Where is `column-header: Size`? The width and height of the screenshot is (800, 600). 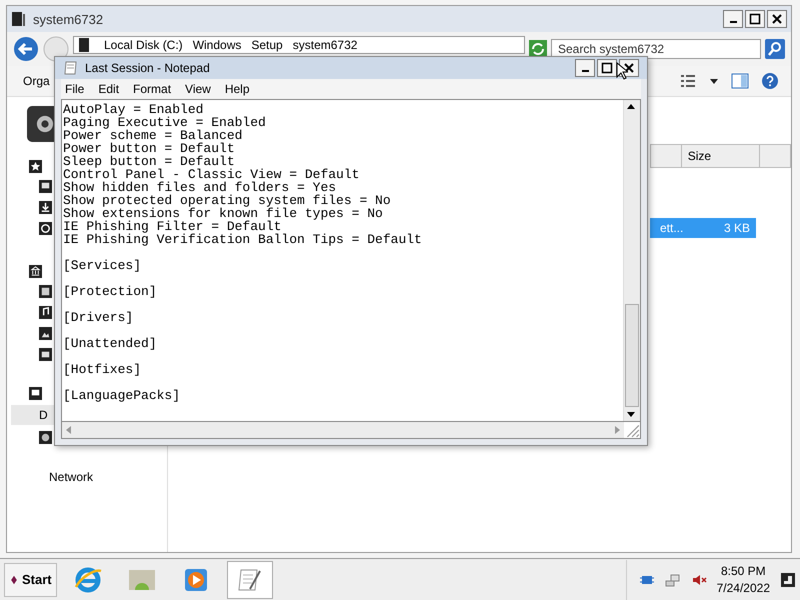 column-header: Size is located at coordinates (720, 156).